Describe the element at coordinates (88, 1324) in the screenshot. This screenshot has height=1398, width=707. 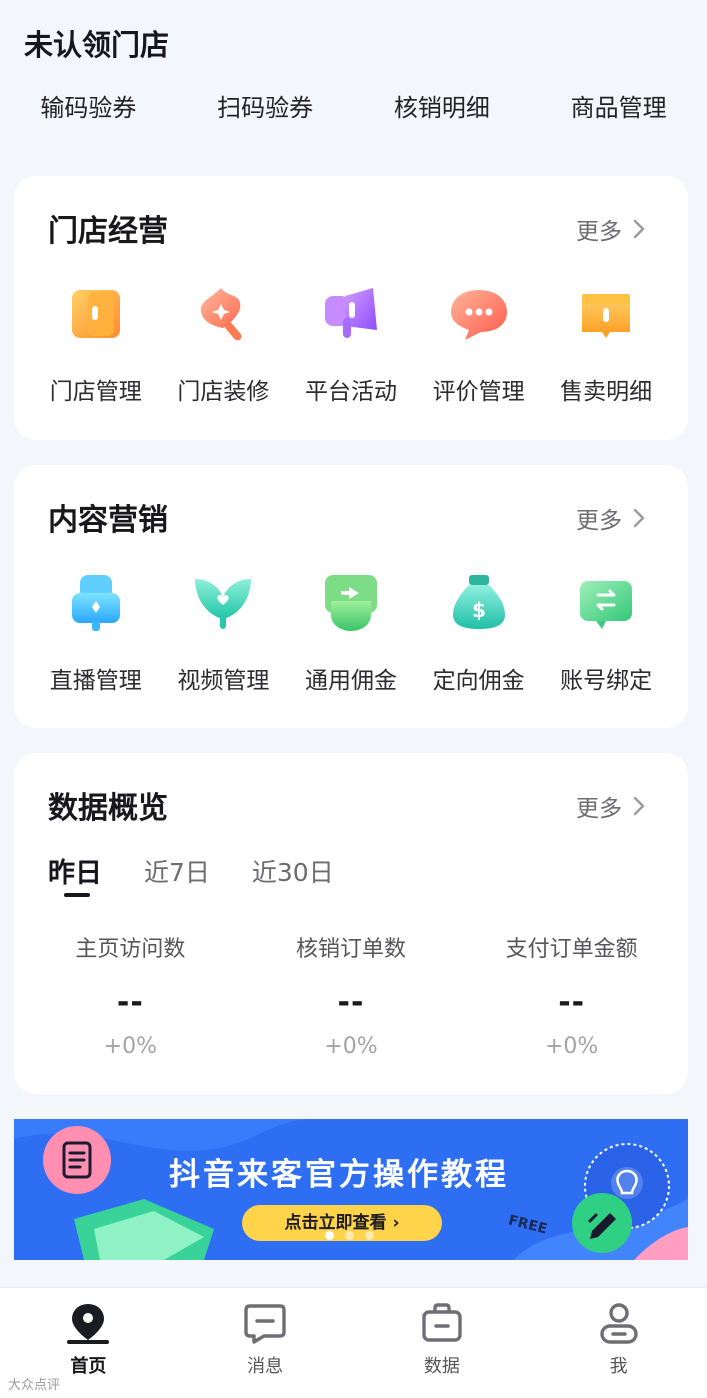
I see `location-pin-icon` at that location.